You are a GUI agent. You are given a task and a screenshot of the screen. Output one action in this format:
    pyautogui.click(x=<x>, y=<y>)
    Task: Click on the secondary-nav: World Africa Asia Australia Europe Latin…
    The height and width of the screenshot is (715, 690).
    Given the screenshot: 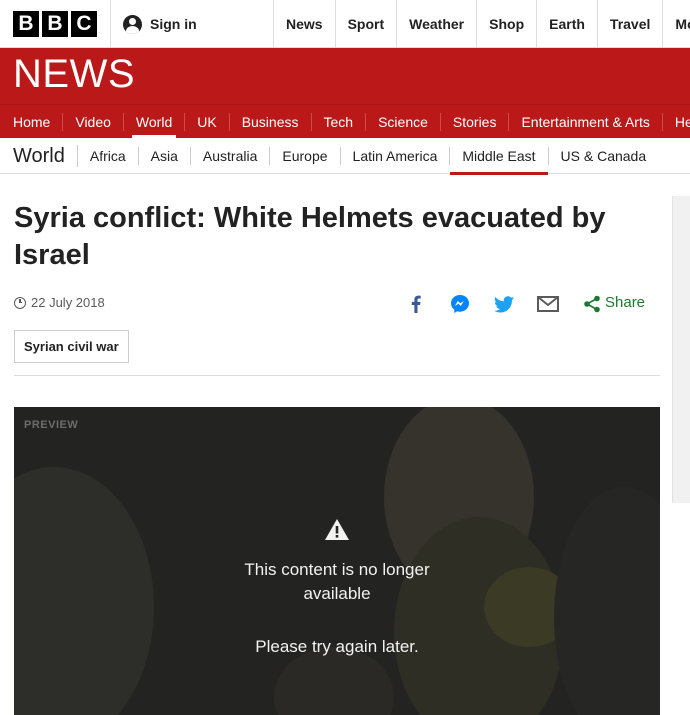 What is the action you would take?
    pyautogui.click(x=345, y=156)
    